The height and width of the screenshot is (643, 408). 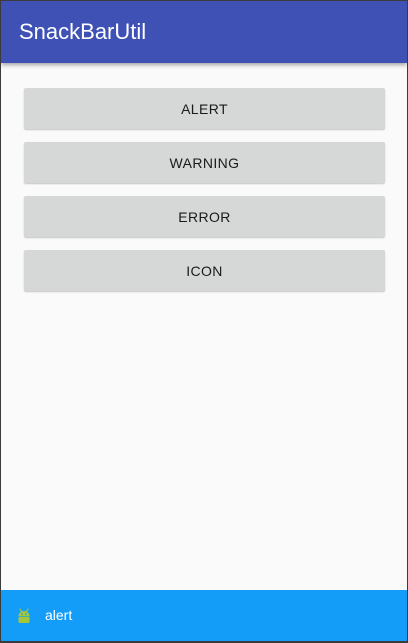 What do you see at coordinates (204, 162) in the screenshot?
I see `warning-button: WARNING` at bounding box center [204, 162].